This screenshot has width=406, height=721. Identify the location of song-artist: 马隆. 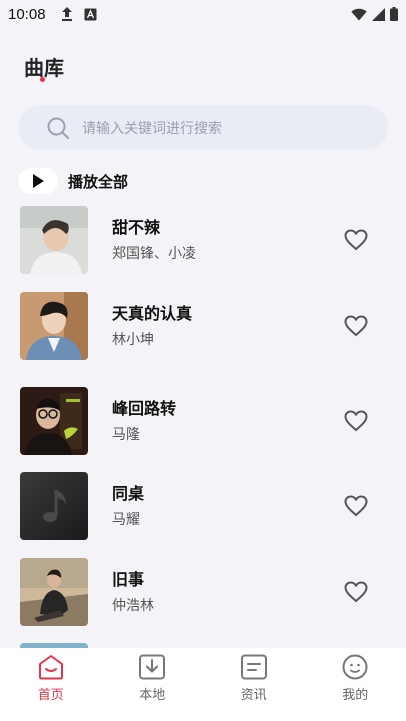
(126, 435).